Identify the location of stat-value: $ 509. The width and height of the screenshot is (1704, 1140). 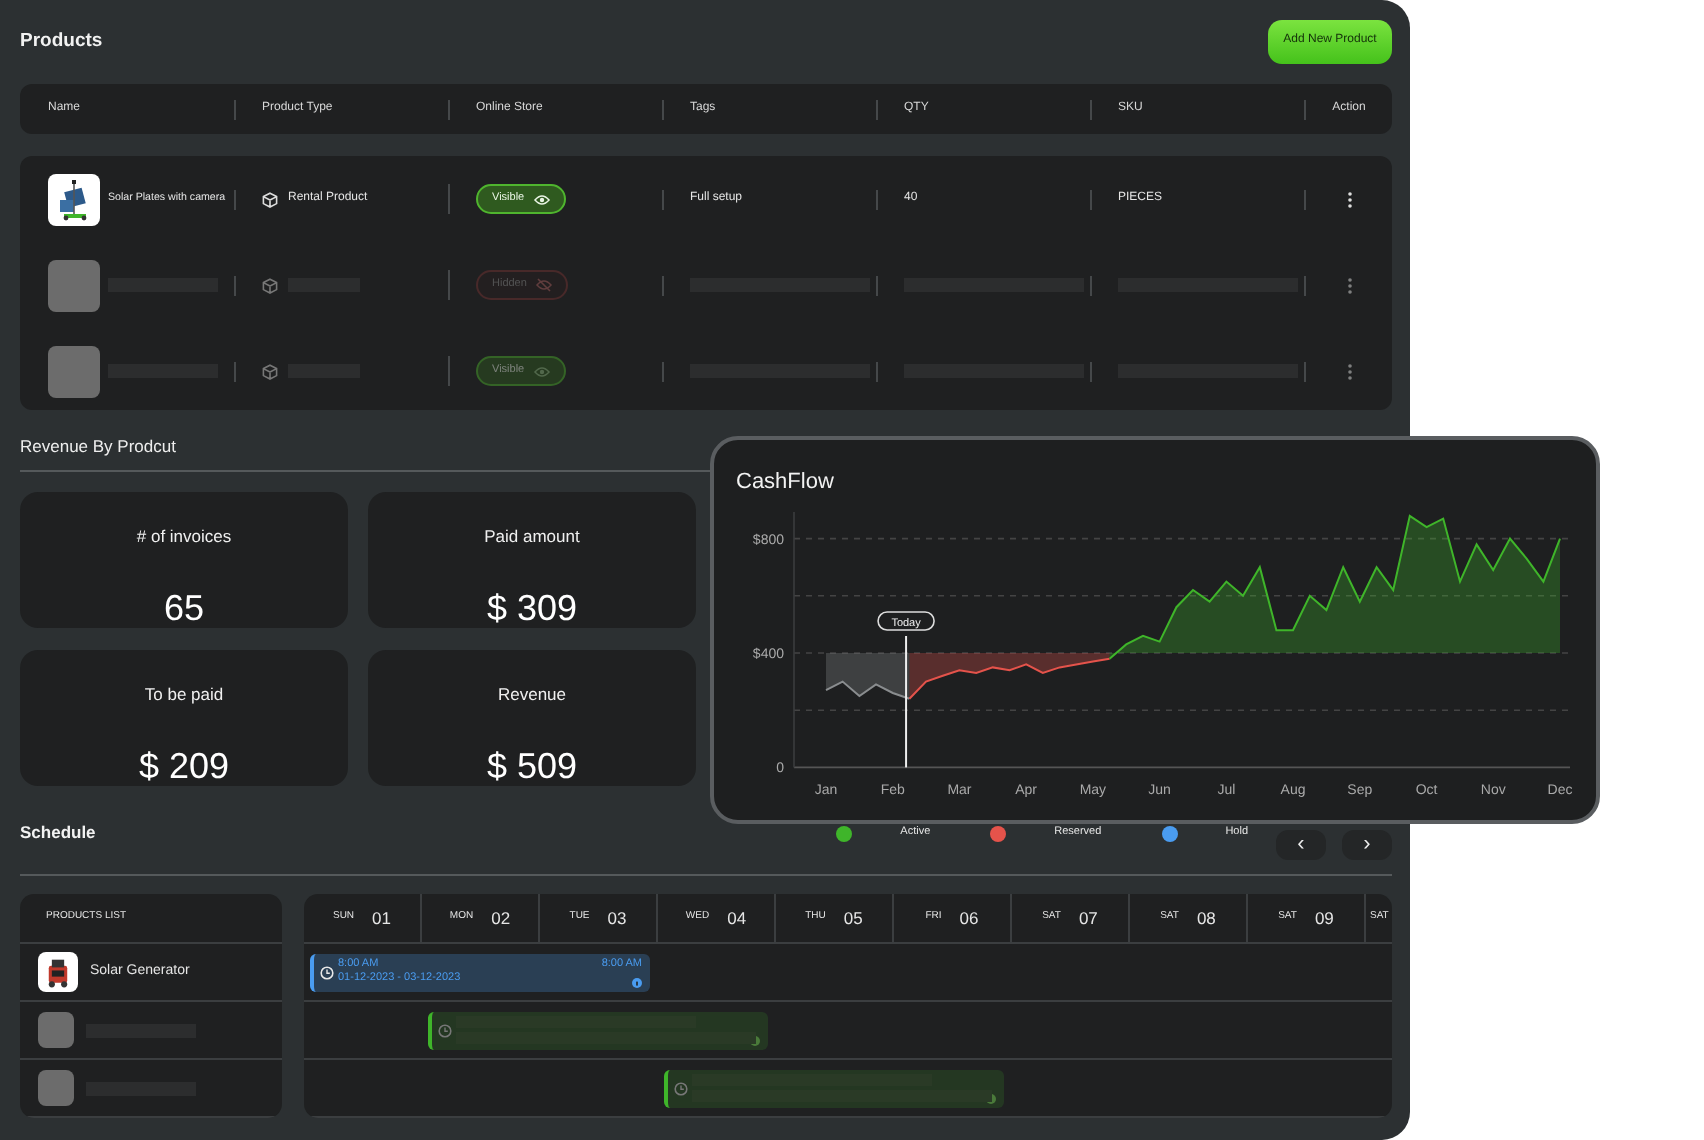
(532, 767).